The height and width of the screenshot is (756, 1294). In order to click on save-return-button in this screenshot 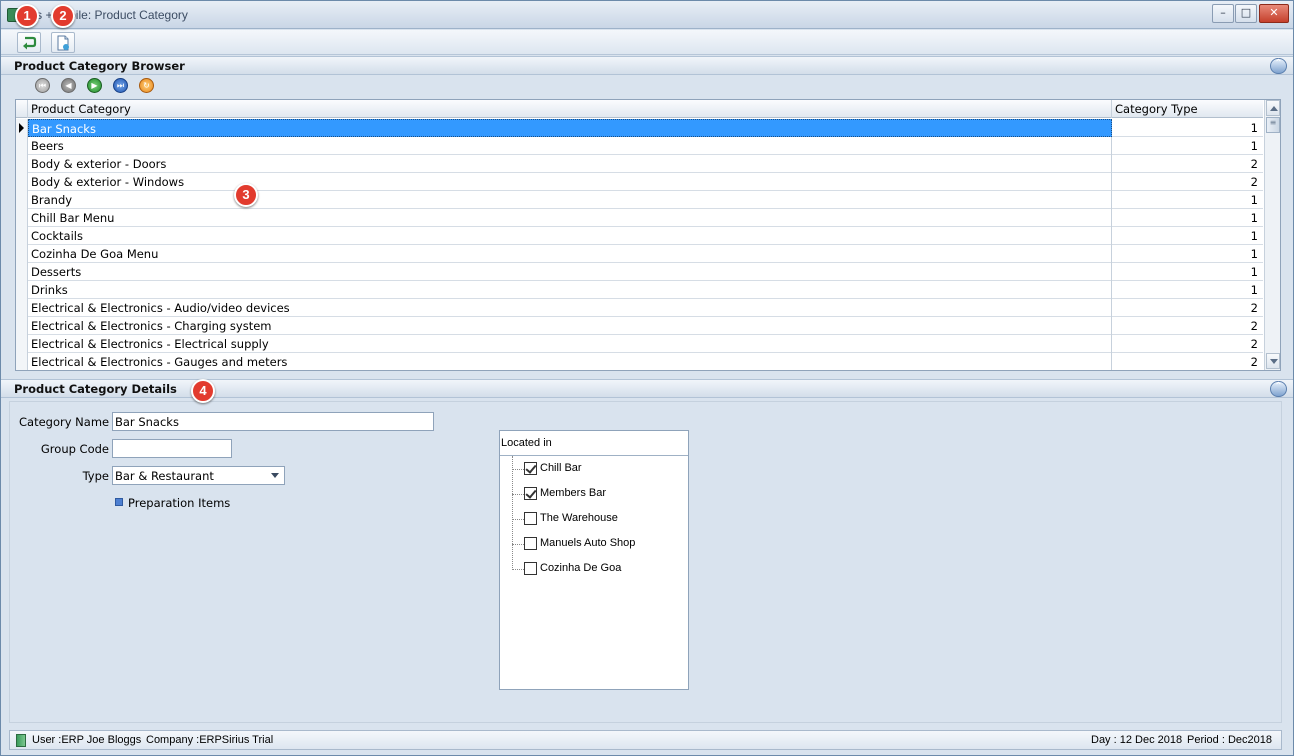, I will do `click(29, 42)`.